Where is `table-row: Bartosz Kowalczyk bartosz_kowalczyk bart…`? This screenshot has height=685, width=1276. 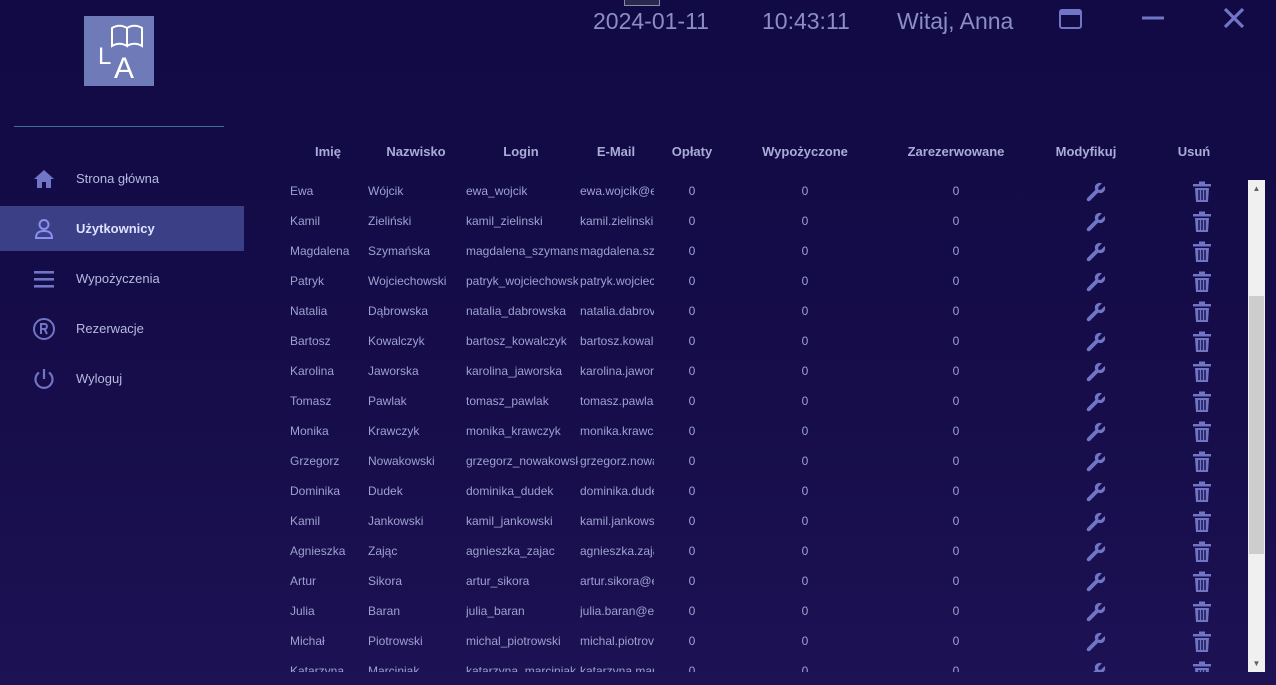
table-row: Bartosz Kowalczyk bartosz_kowalczyk bart… is located at coordinates (760, 341).